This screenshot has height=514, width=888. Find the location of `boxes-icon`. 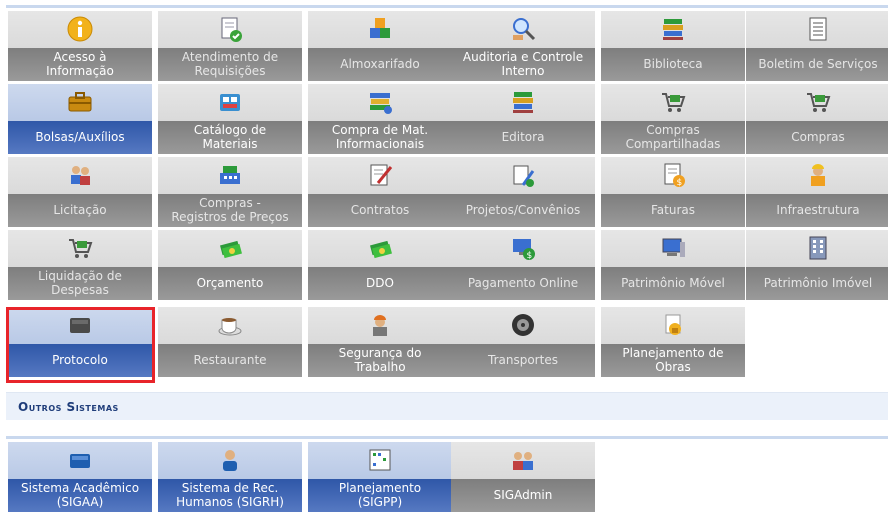

boxes-icon is located at coordinates (380, 29).